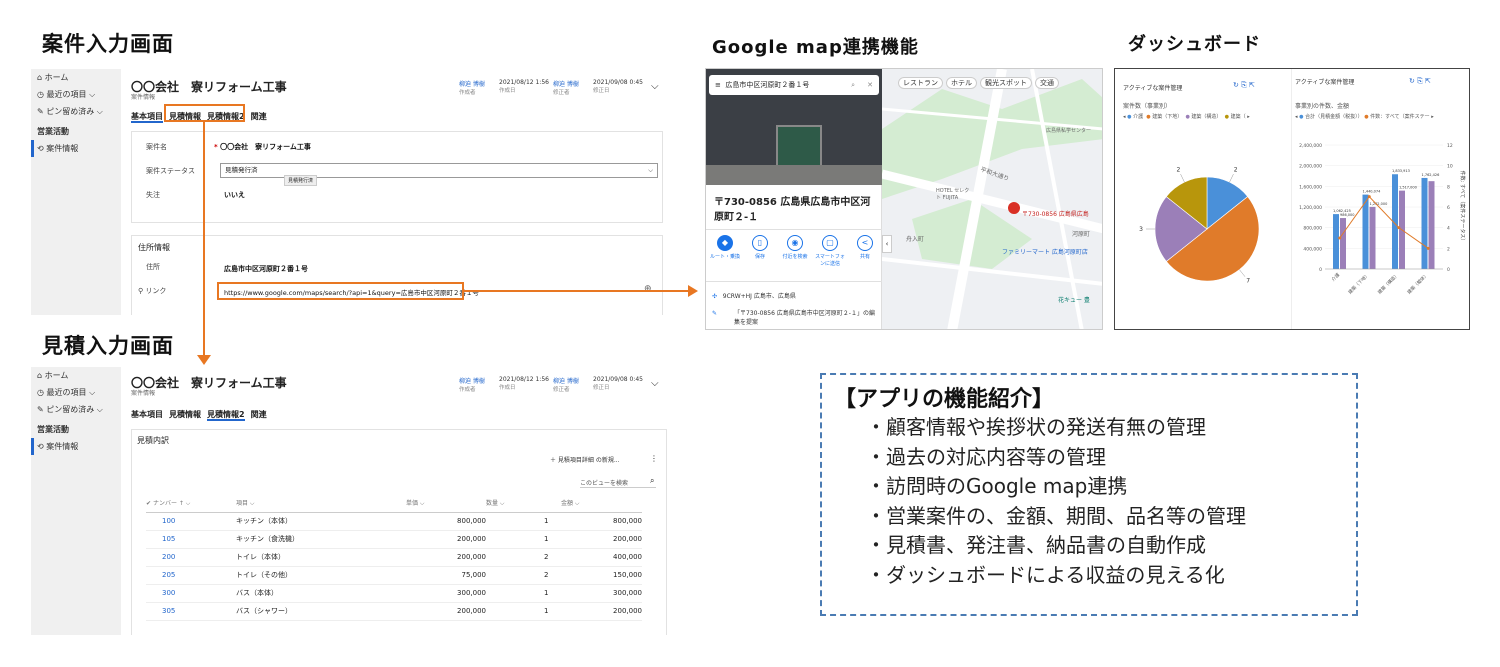 Image resolution: width=1500 pixels, height=667 pixels. Describe the element at coordinates (340, 291) in the screenshot. I see `link-highlight` at that location.